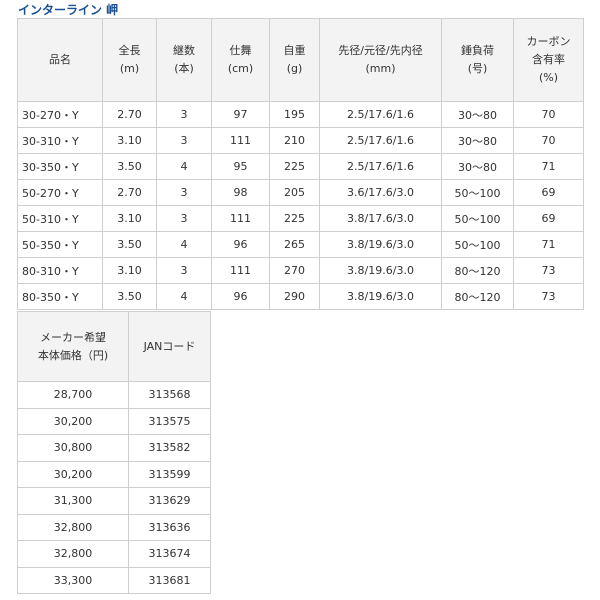  Describe the element at coordinates (477, 60) in the screenshot. I see `column-header: 錘負荷 (号)` at that location.